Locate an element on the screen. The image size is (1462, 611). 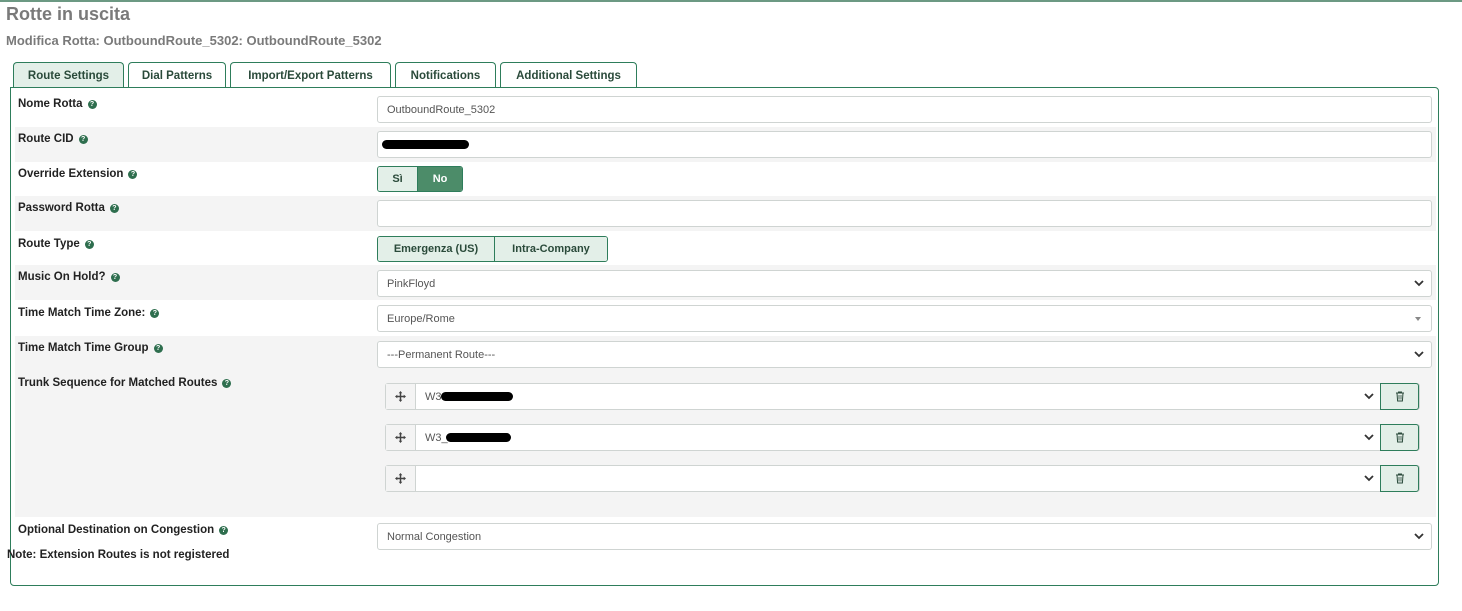
trunk-row: W3_ is located at coordinates (902, 437).